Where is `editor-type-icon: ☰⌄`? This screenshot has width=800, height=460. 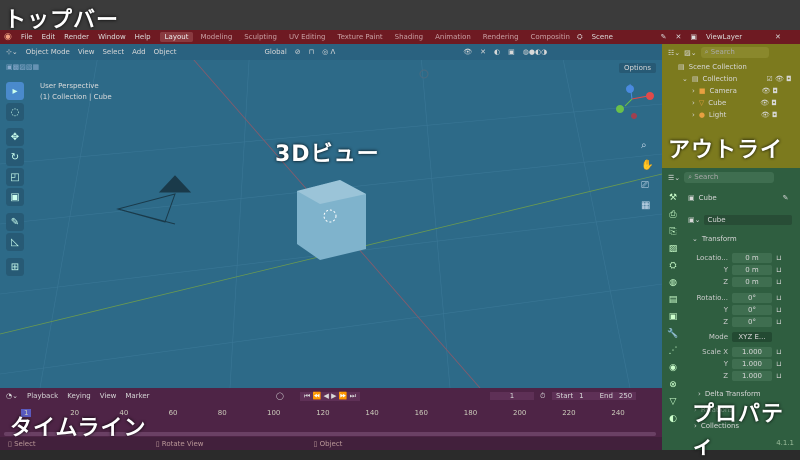
editor-type-icon: ☰⌄ is located at coordinates (674, 178).